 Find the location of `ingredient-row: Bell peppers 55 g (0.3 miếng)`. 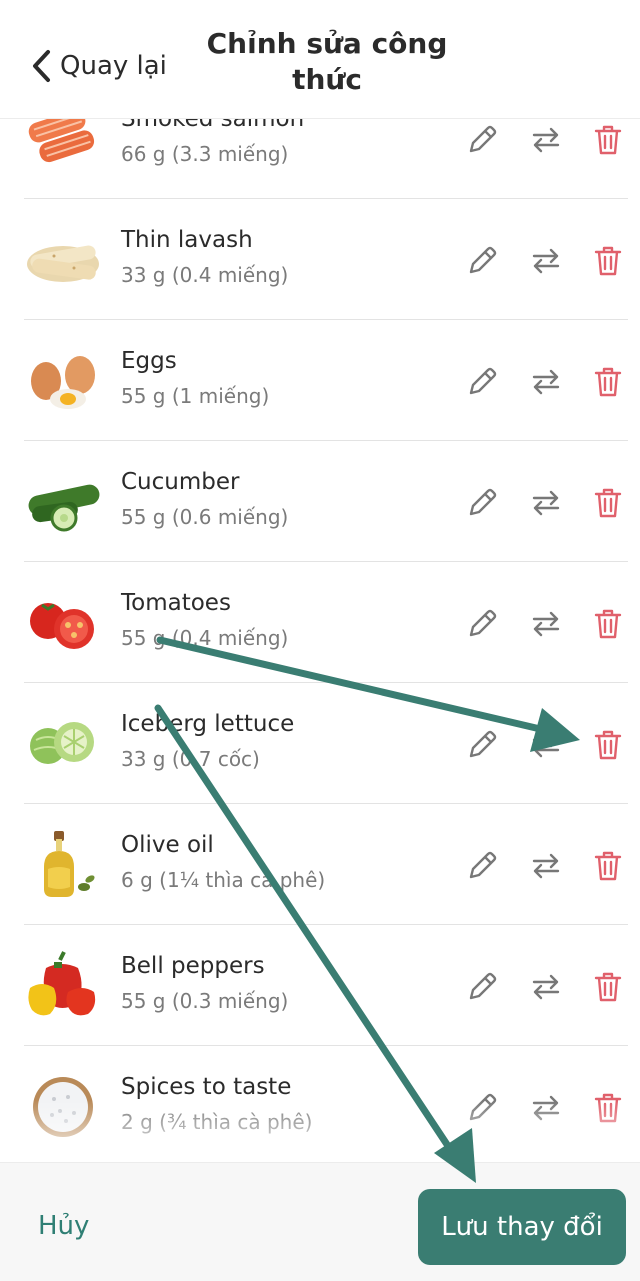

ingredient-row: Bell peppers 55 g (0.3 miếng) is located at coordinates (320, 985).